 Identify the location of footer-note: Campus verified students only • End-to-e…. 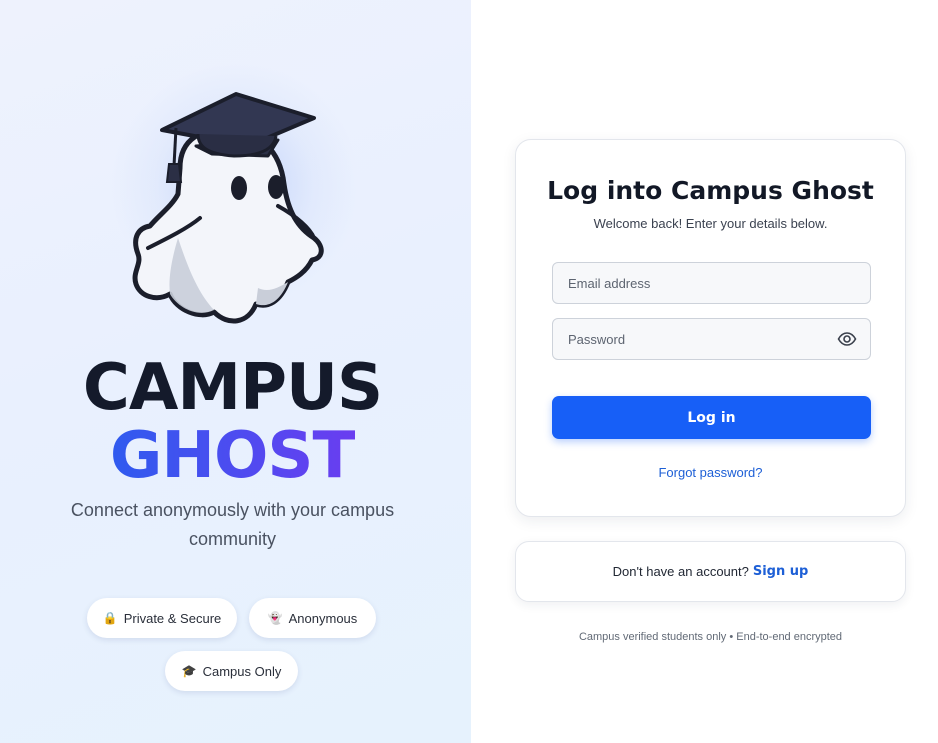
(710, 637).